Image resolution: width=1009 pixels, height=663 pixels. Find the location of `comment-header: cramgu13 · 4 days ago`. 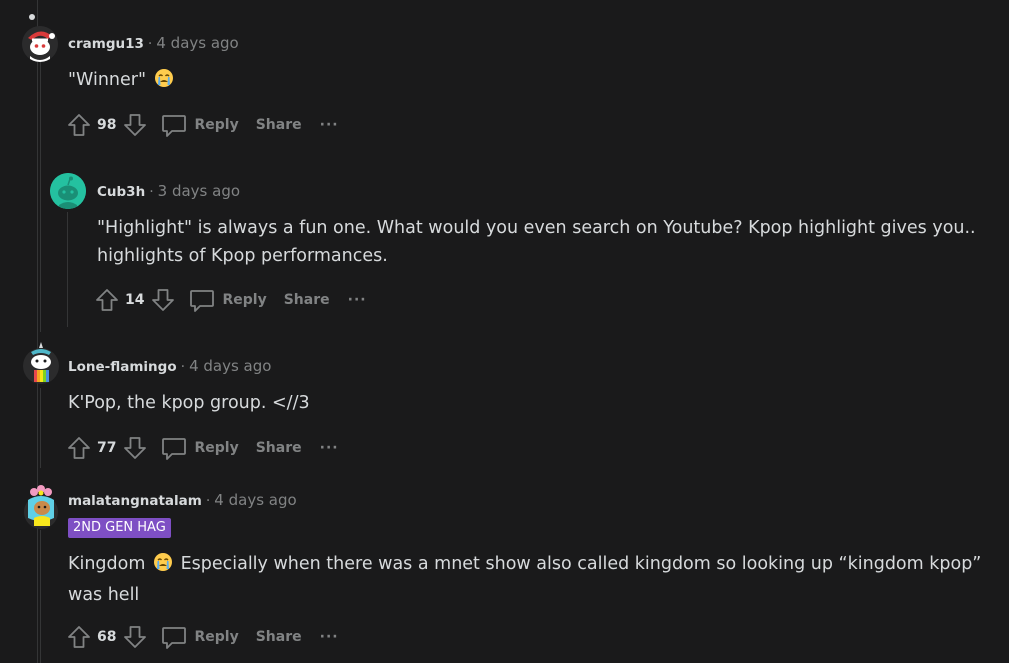

comment-header: cramgu13 · 4 days ago is located at coordinates (153, 43).